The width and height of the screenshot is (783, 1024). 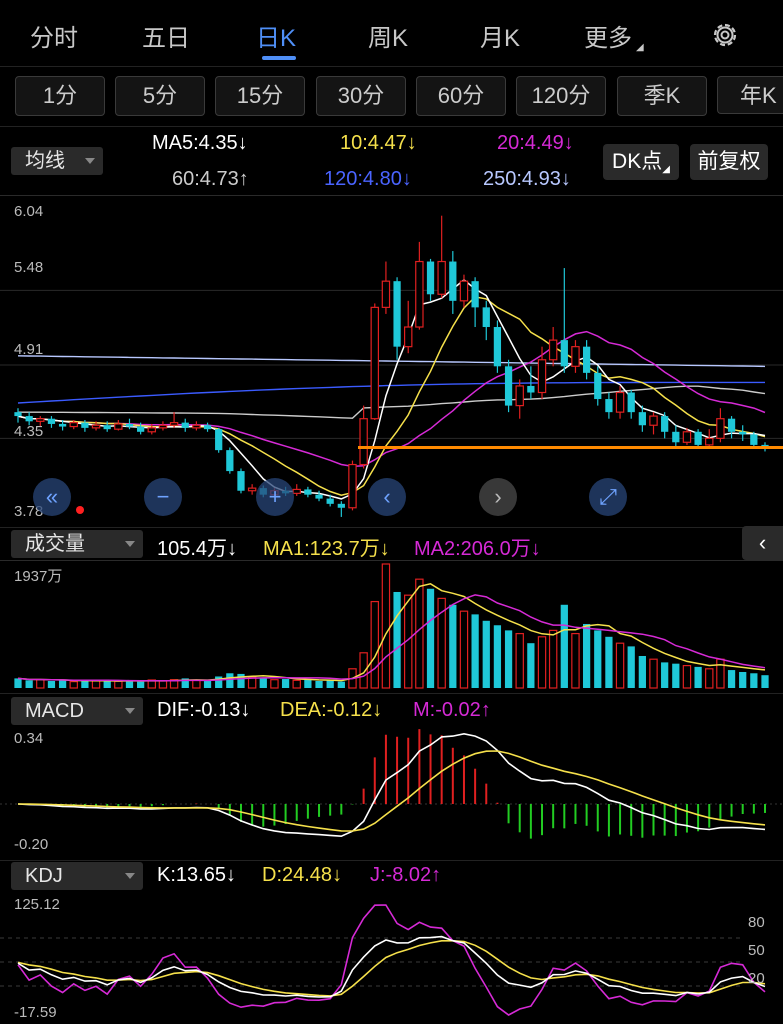 What do you see at coordinates (361, 96) in the screenshot?
I see `period-30min: 30分` at bounding box center [361, 96].